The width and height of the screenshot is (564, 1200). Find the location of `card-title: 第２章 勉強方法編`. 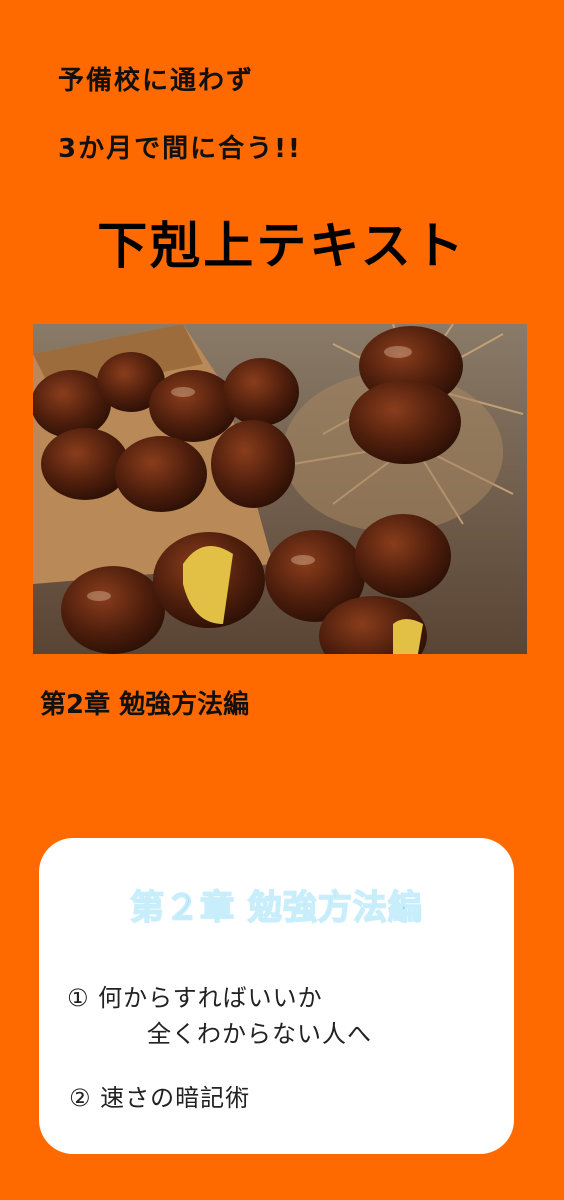

card-title: 第２章 勉強方法編 is located at coordinates (276, 908).